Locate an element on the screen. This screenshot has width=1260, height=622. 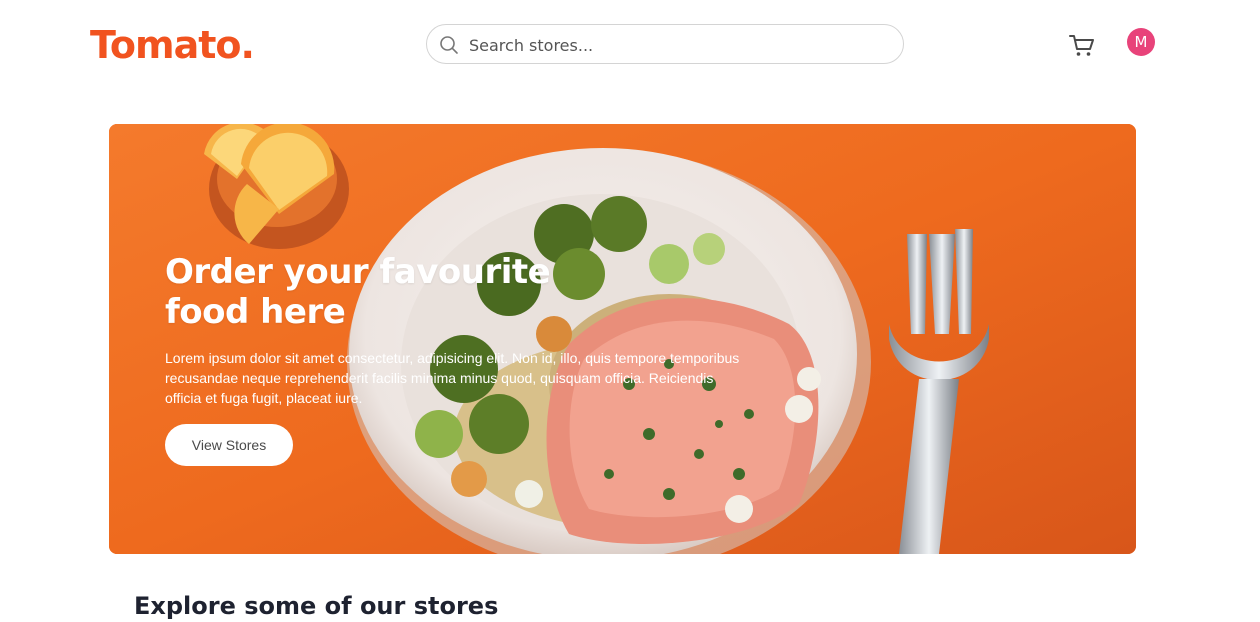
logo: Tomato. is located at coordinates (172, 45).